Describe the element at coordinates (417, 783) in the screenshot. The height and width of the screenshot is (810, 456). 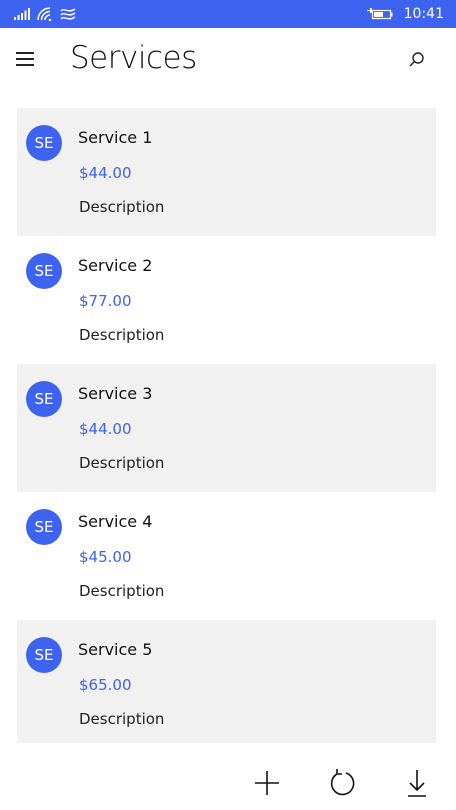
I see `download-icon` at that location.